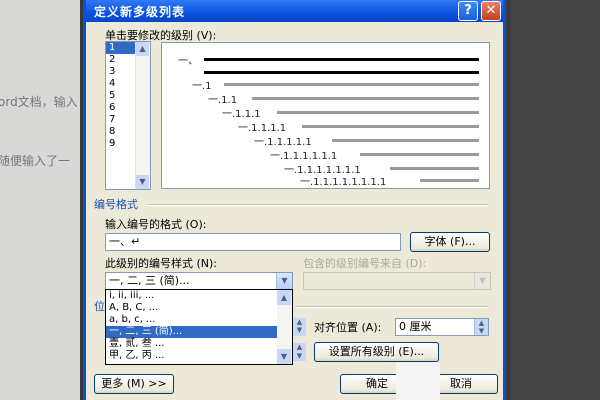  I want to click on dialog-title: 定义新多级列表, so click(140, 12).